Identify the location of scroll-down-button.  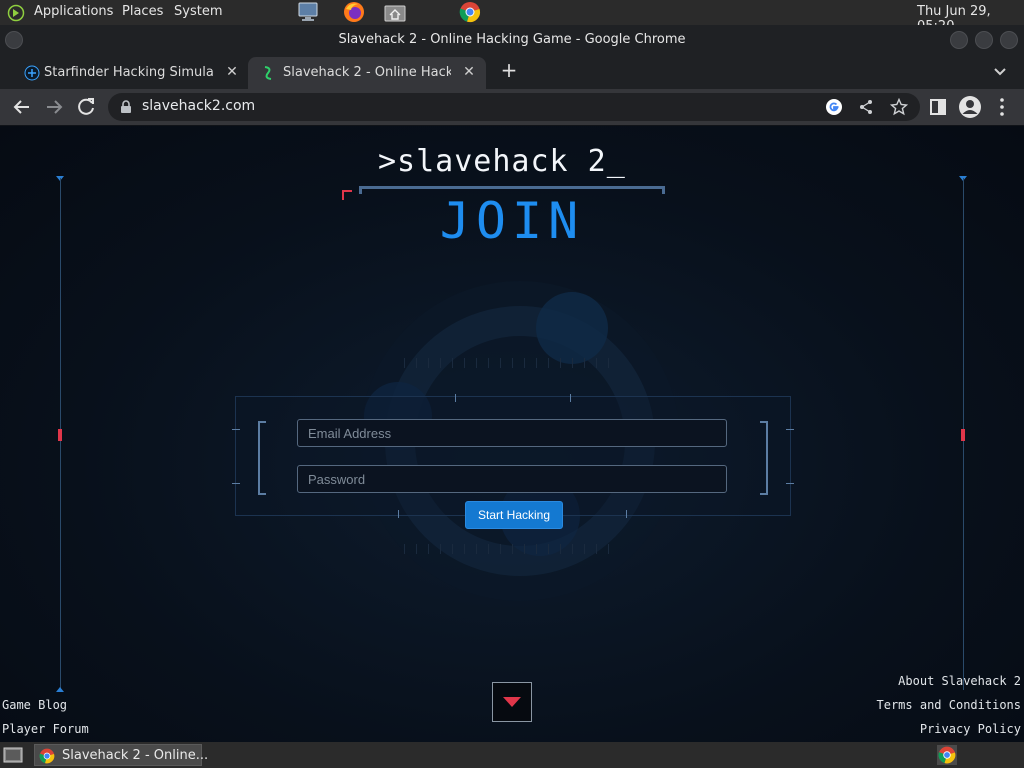
(512, 702).